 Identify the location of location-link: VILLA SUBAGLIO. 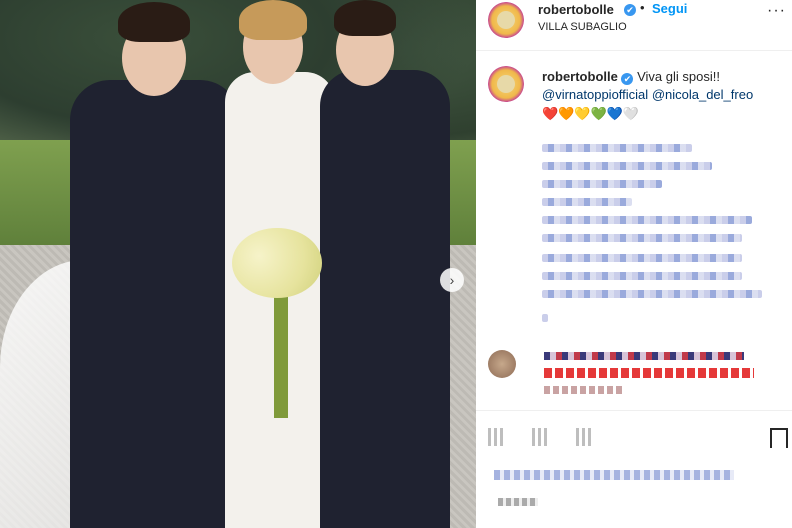
(582, 27).